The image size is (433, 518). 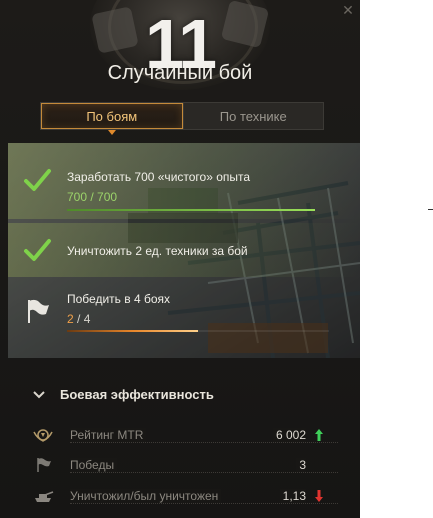 I want to click on mission-label: Заработать 700 «чистого» опыта, so click(x=159, y=177).